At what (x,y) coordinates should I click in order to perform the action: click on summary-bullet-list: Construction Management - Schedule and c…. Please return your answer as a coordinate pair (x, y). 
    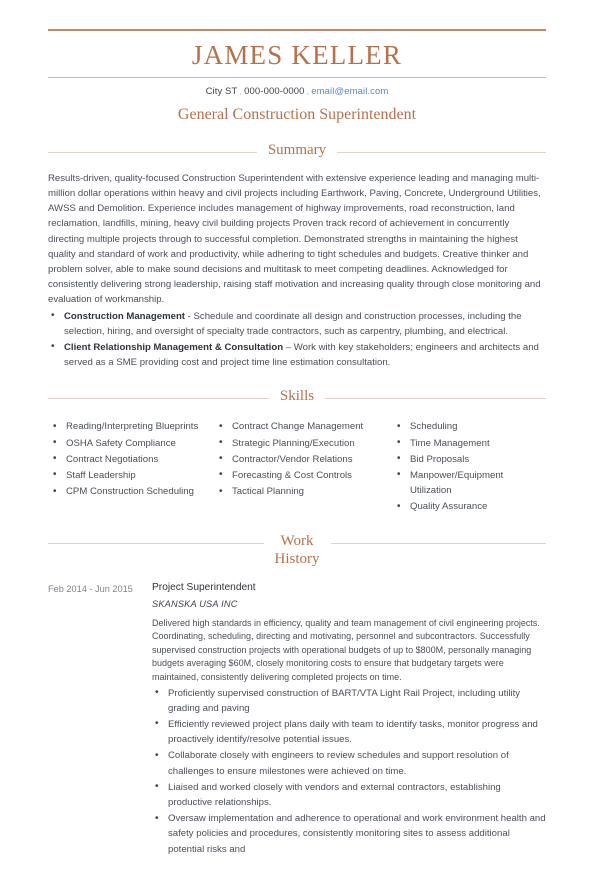
    Looking at the image, I should click on (297, 339).